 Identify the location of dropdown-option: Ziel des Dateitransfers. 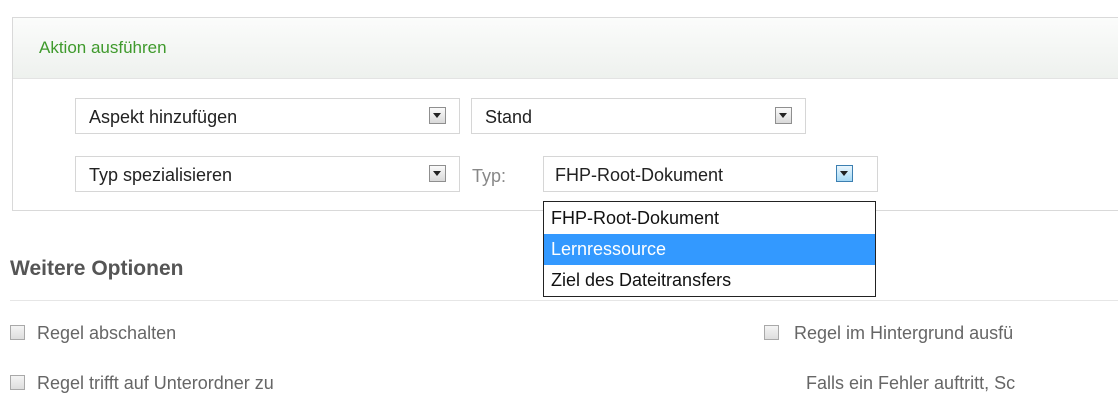
(709, 280).